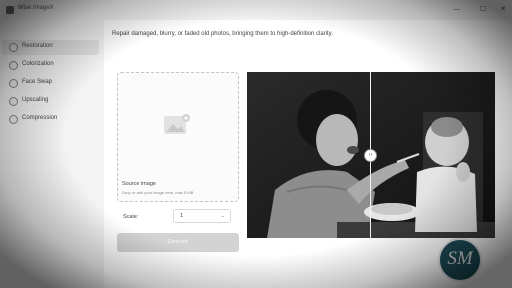  What do you see at coordinates (182, 216) in the screenshot?
I see `scale-value: 1` at bounding box center [182, 216].